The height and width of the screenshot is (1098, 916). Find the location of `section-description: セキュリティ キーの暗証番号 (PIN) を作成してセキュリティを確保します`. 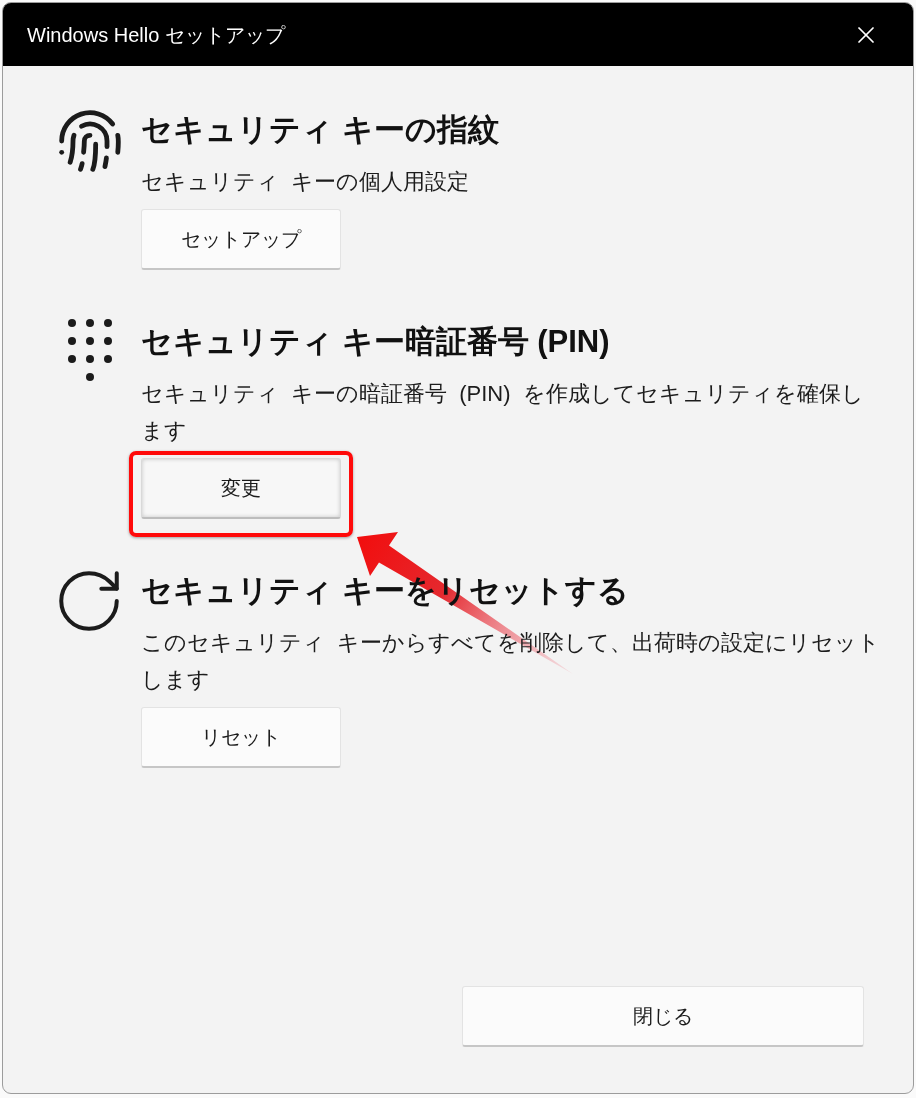

section-description: セキュリティ キーの暗証番号 (PIN) を作成してセキュリティを確保します is located at coordinates (503, 412).